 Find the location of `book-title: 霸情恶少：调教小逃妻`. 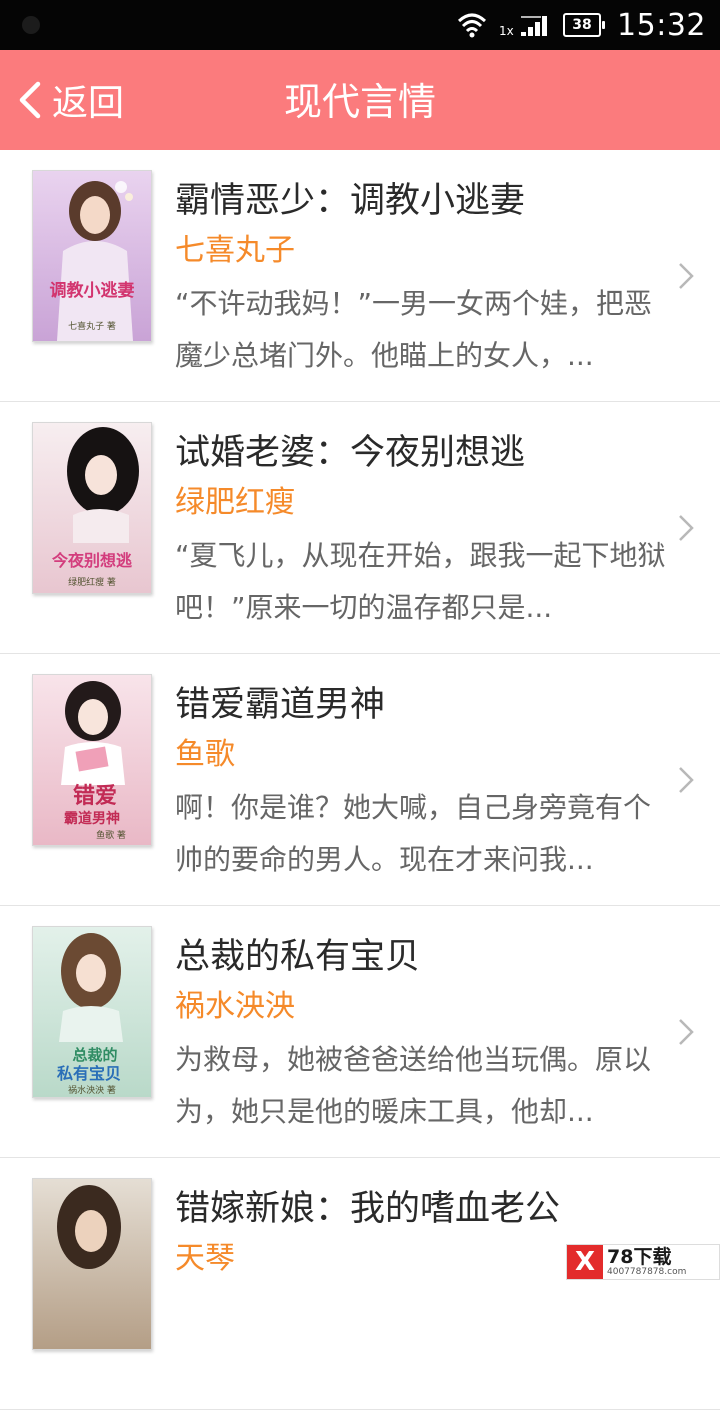

book-title: 霸情恶少：调教小逃妻 is located at coordinates (350, 201).